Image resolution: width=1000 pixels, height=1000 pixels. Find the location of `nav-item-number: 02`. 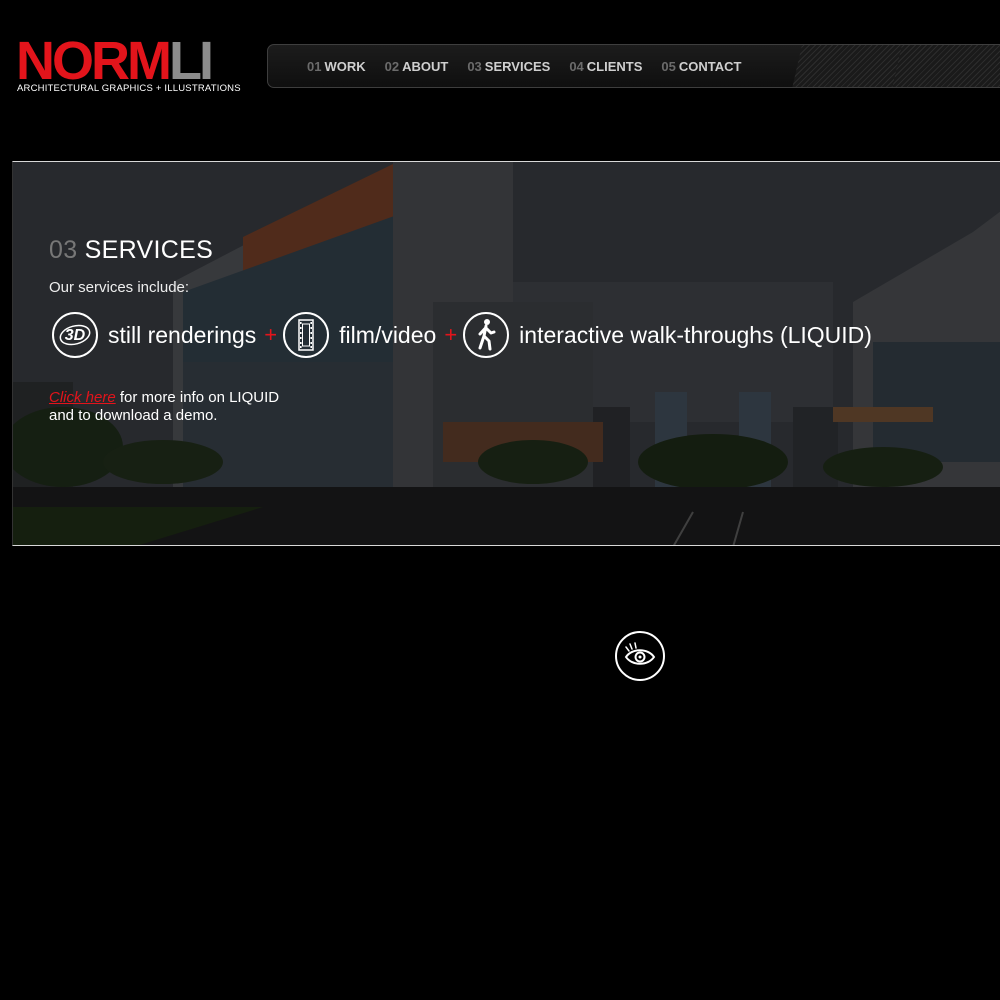

nav-item-number: 02 is located at coordinates (392, 66).